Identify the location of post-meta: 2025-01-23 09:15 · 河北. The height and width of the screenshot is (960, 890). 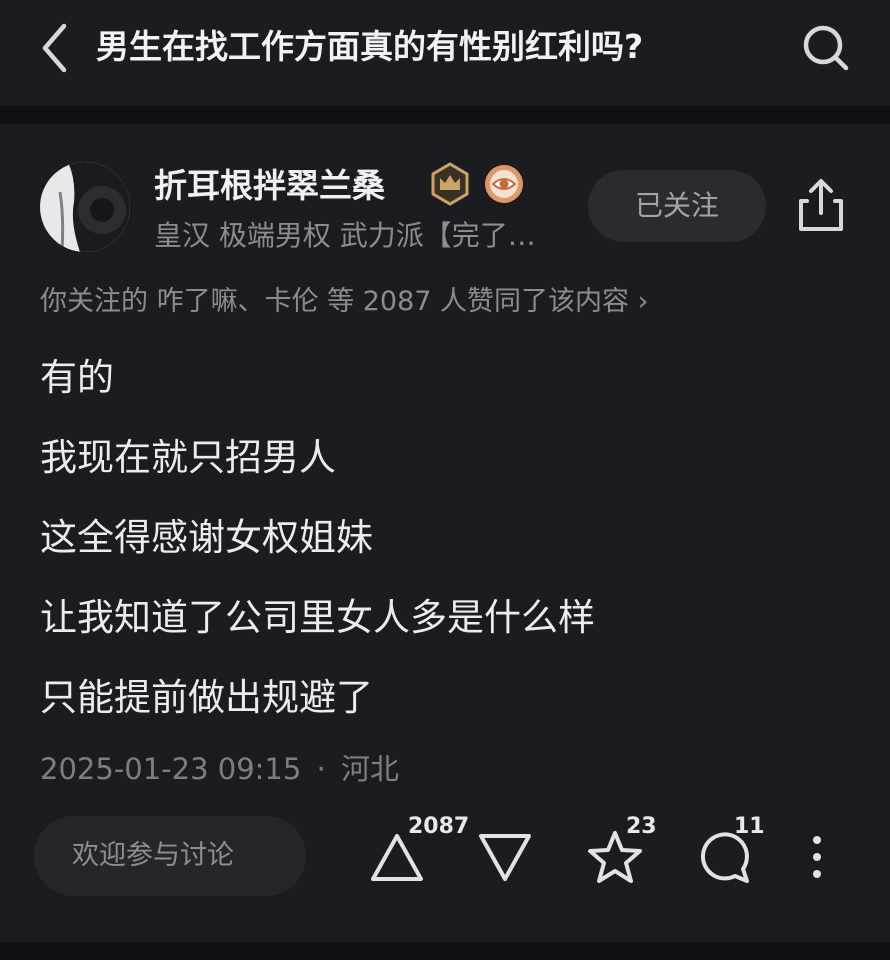
(219, 769).